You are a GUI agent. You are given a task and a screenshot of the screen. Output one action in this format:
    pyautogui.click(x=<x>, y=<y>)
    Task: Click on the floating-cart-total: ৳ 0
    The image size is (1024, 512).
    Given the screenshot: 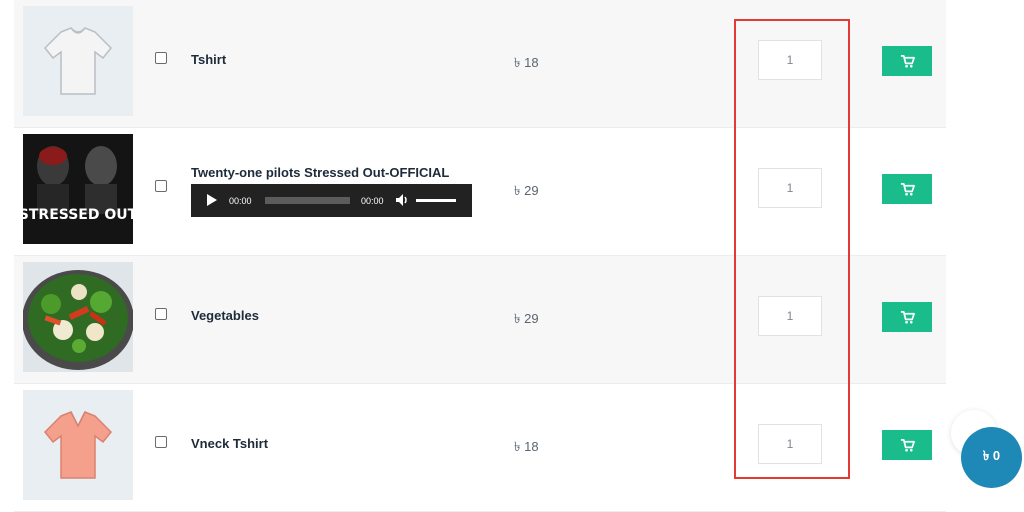 What is the action you would take?
    pyautogui.click(x=991, y=455)
    